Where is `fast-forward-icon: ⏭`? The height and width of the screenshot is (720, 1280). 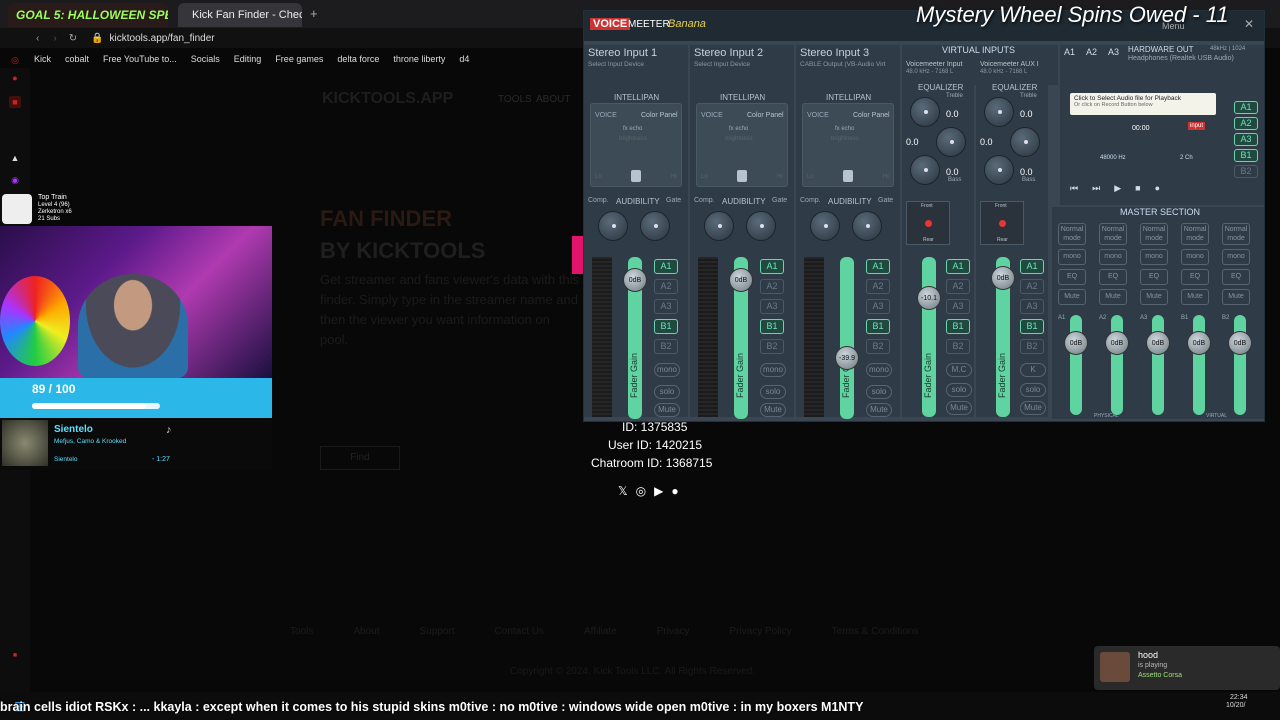
fast-forward-icon: ⏭ is located at coordinates (1096, 188).